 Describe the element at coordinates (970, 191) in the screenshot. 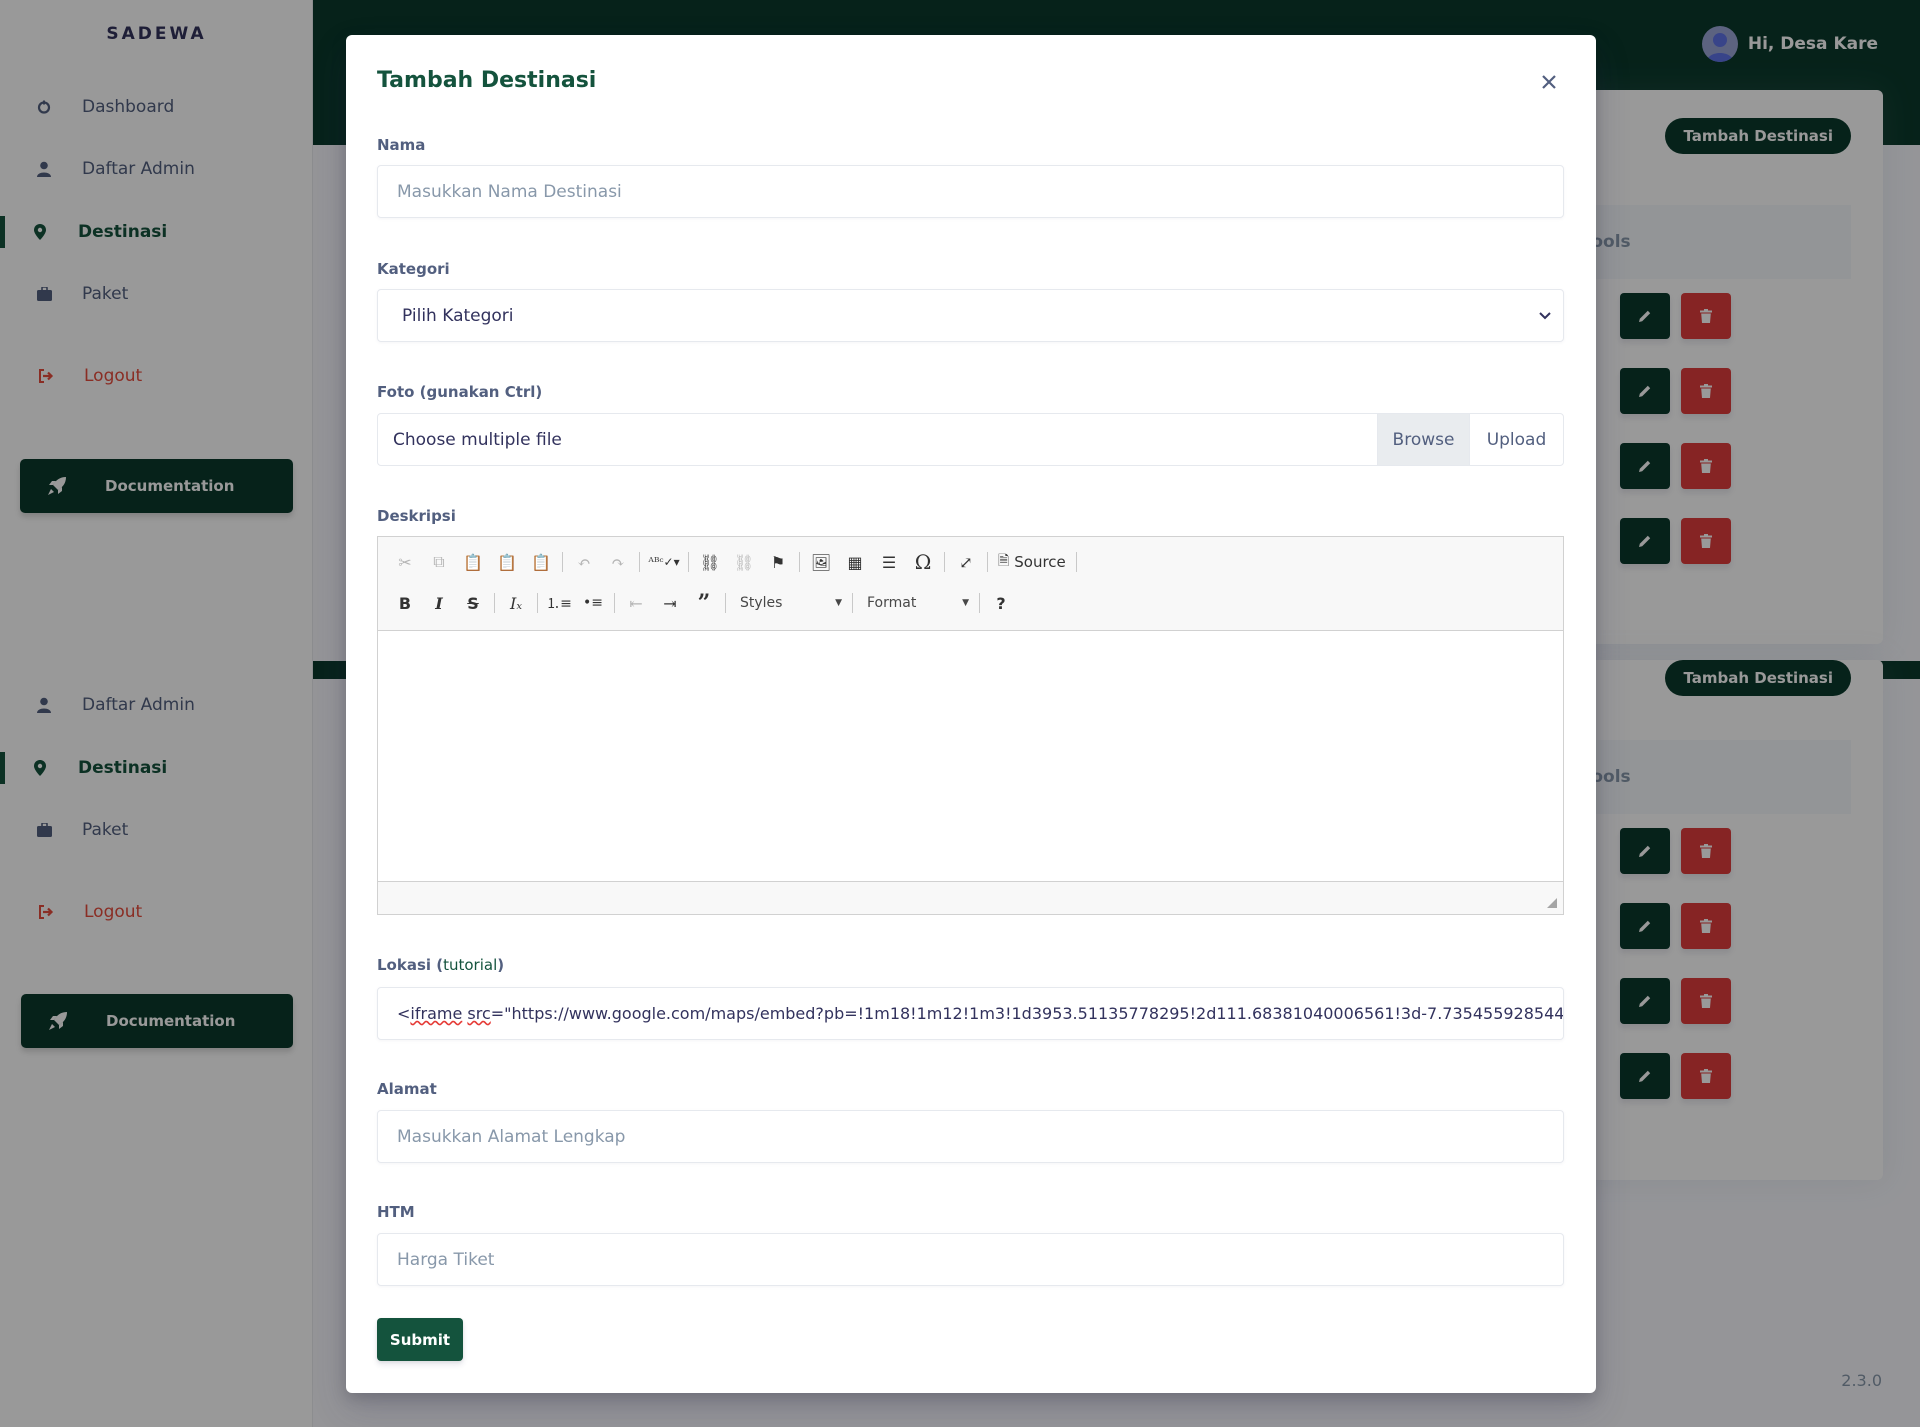

I see `nama-input: Masukkan Nama Destinasi` at that location.